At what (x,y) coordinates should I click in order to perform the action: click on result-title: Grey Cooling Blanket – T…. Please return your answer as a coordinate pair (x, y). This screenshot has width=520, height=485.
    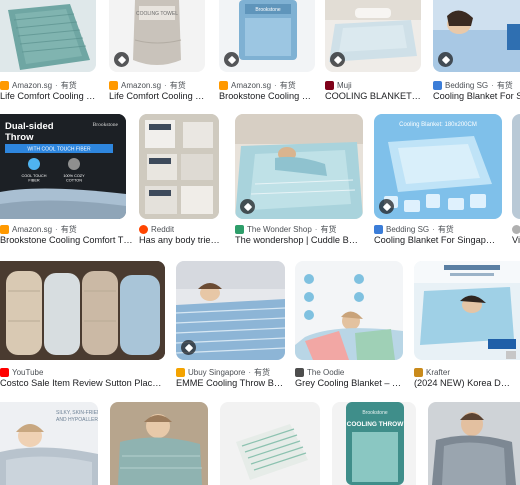
    Looking at the image, I should click on (349, 384).